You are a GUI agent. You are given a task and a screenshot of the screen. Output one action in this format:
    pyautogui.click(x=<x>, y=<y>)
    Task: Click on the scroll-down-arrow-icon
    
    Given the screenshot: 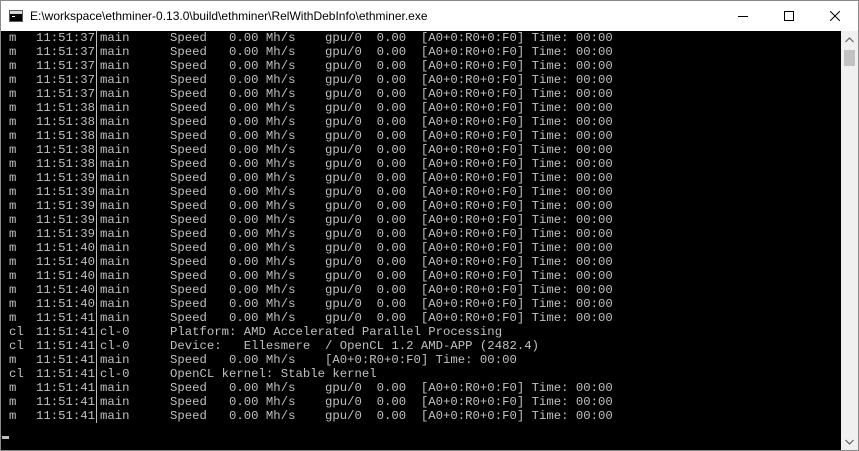 What is the action you would take?
    pyautogui.click(x=849, y=442)
    